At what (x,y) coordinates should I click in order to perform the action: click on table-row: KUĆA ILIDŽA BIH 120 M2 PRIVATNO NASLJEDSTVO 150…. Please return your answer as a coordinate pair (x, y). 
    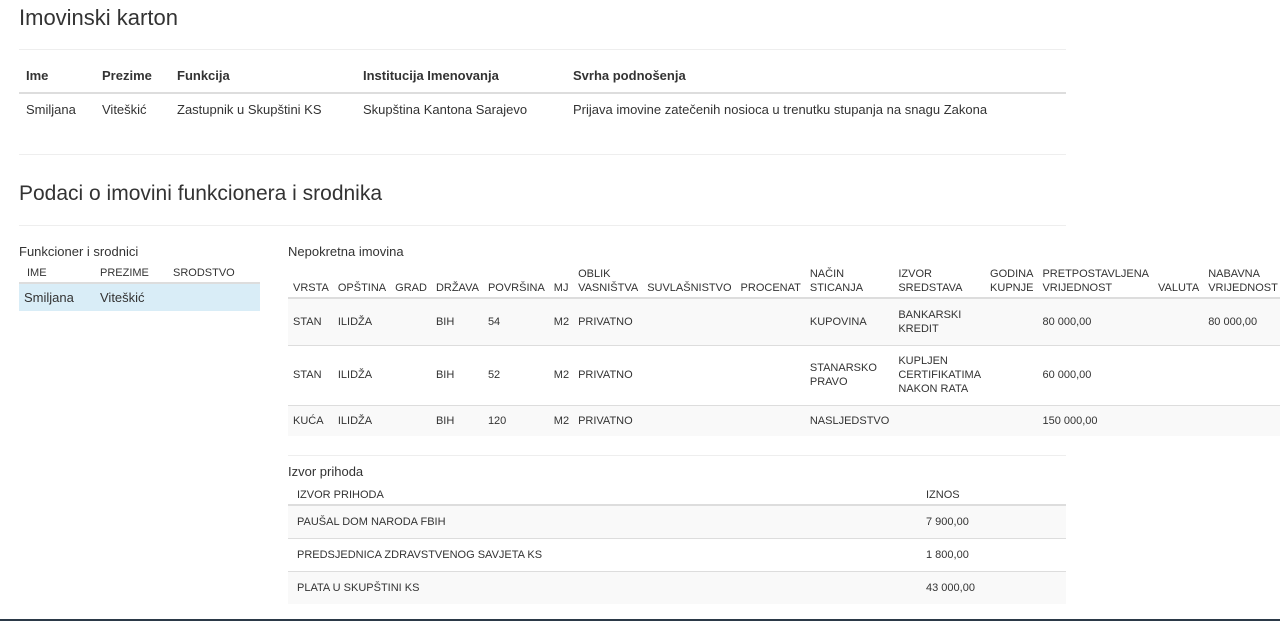
    Looking at the image, I should click on (784, 420).